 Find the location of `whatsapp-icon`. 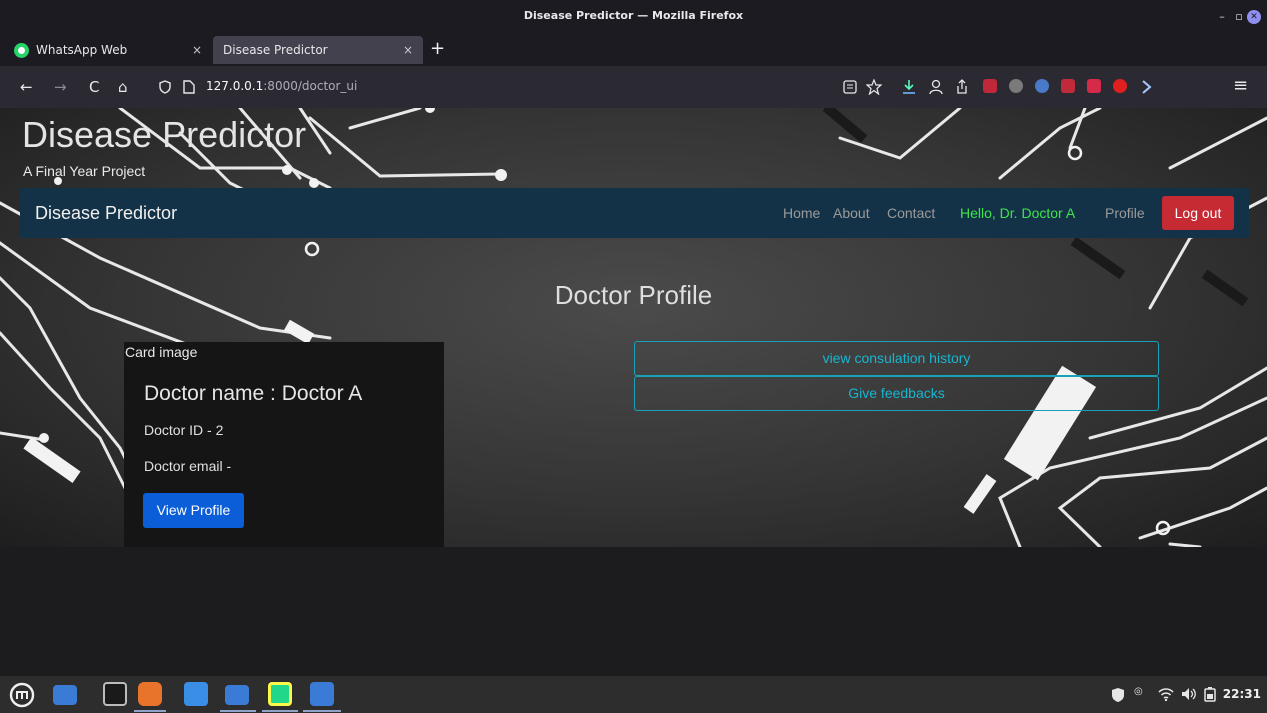

whatsapp-icon is located at coordinates (21, 50).